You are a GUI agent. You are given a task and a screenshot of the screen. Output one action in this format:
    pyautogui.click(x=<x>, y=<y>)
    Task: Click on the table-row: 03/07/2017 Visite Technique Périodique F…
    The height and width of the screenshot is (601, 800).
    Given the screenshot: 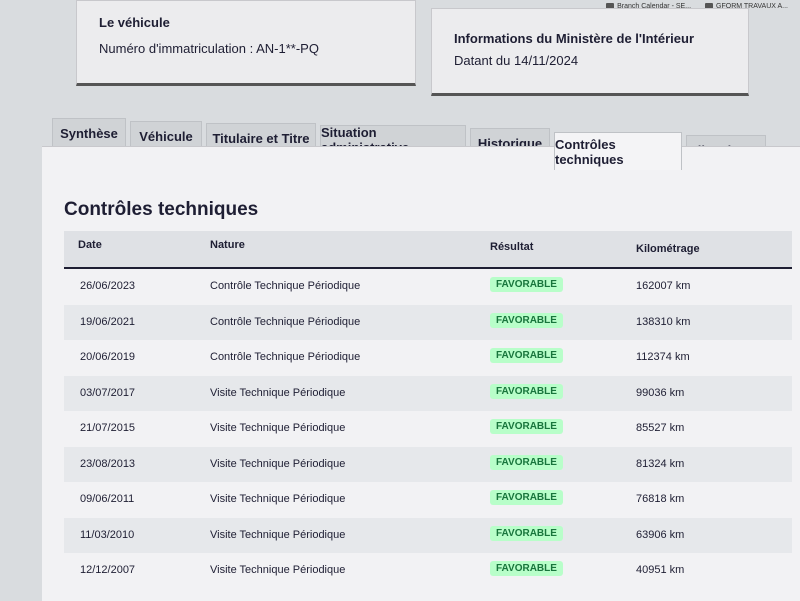 What is the action you would take?
    pyautogui.click(x=428, y=393)
    